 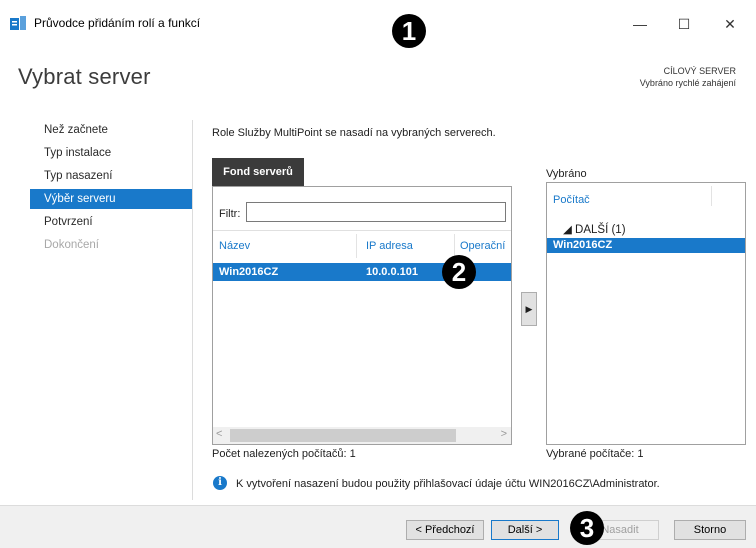 What do you see at coordinates (111, 199) in the screenshot?
I see `nav-item-server-selection: Výběr serveru` at bounding box center [111, 199].